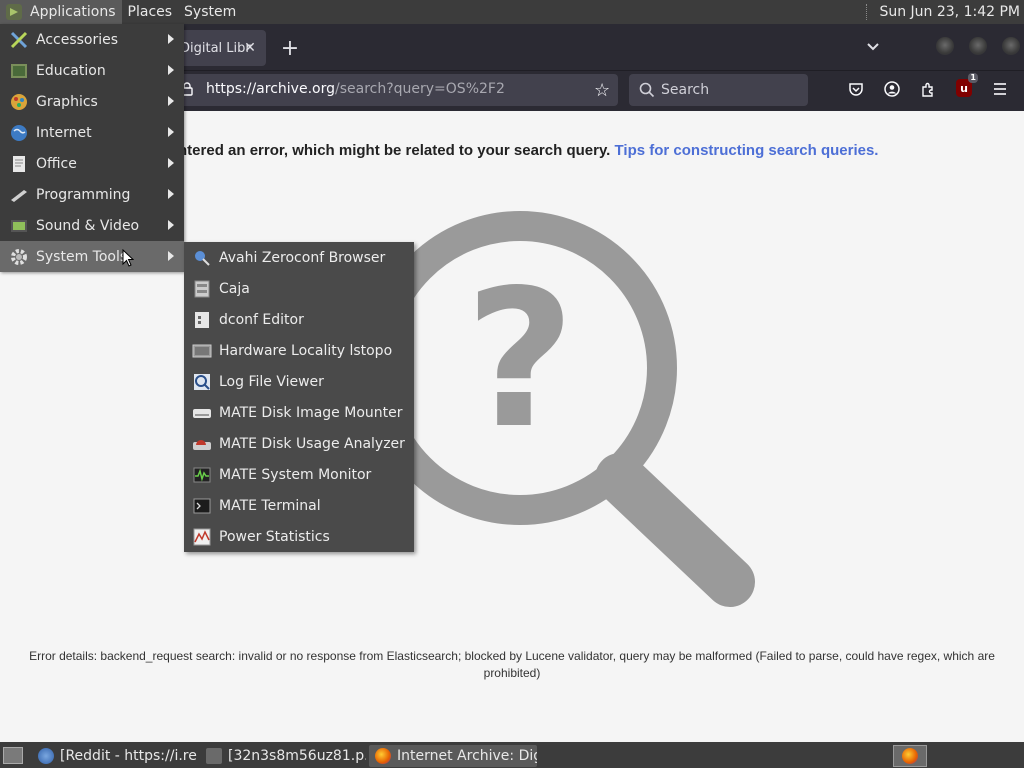 This screenshot has width=1024, height=768. I want to click on menu-item-education: Education, so click(92, 70).